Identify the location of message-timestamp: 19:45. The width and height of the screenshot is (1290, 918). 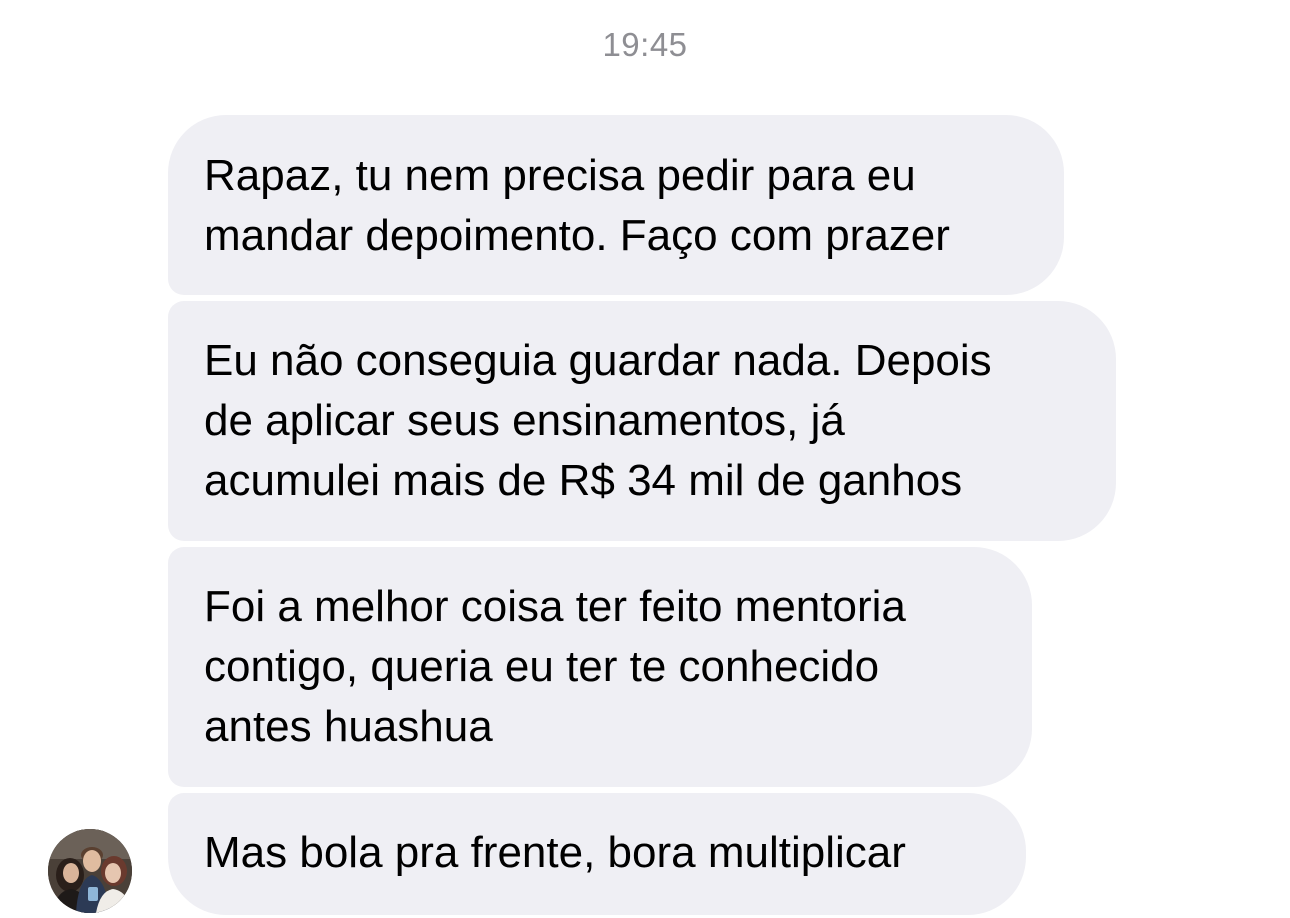
(645, 44).